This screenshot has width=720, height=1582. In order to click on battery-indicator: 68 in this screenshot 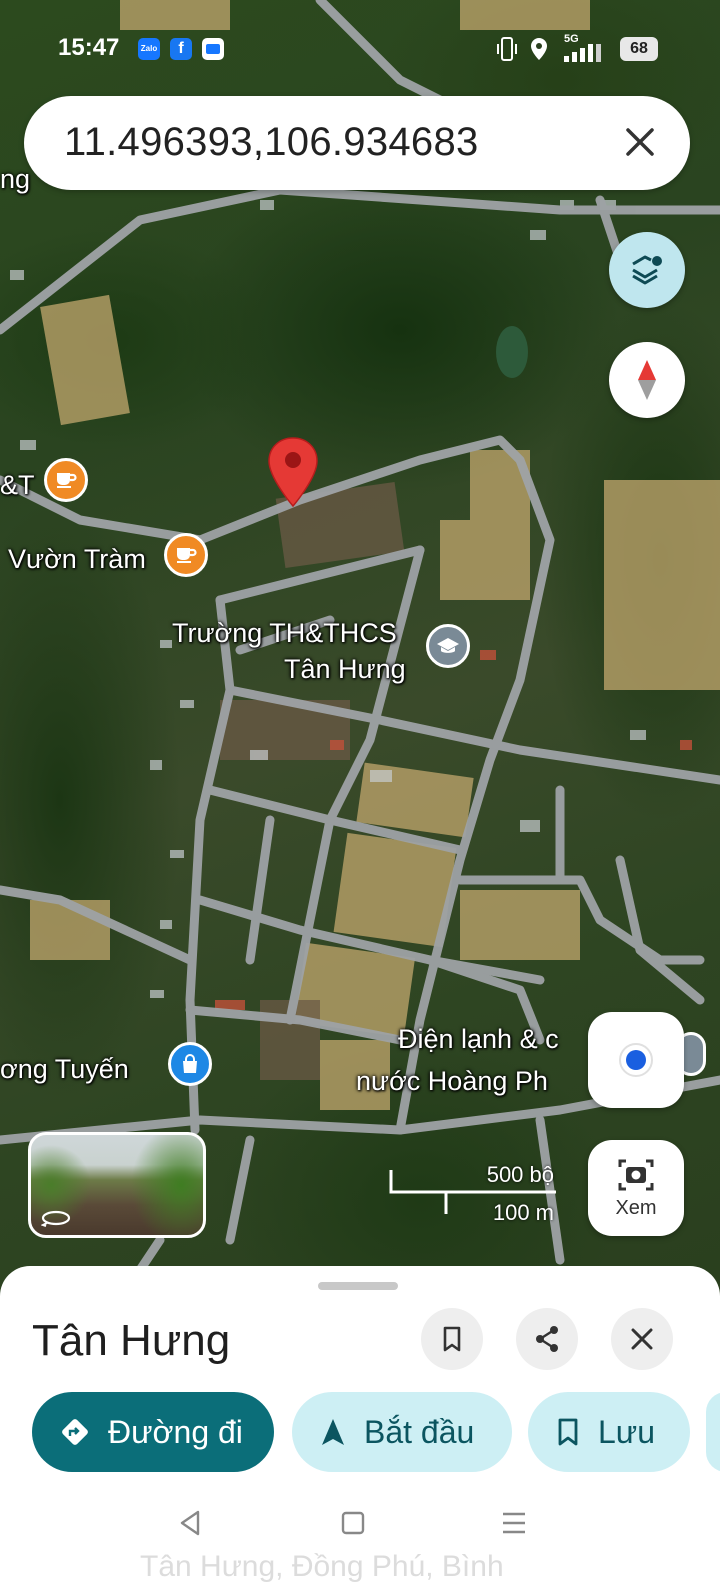, I will do `click(639, 49)`.